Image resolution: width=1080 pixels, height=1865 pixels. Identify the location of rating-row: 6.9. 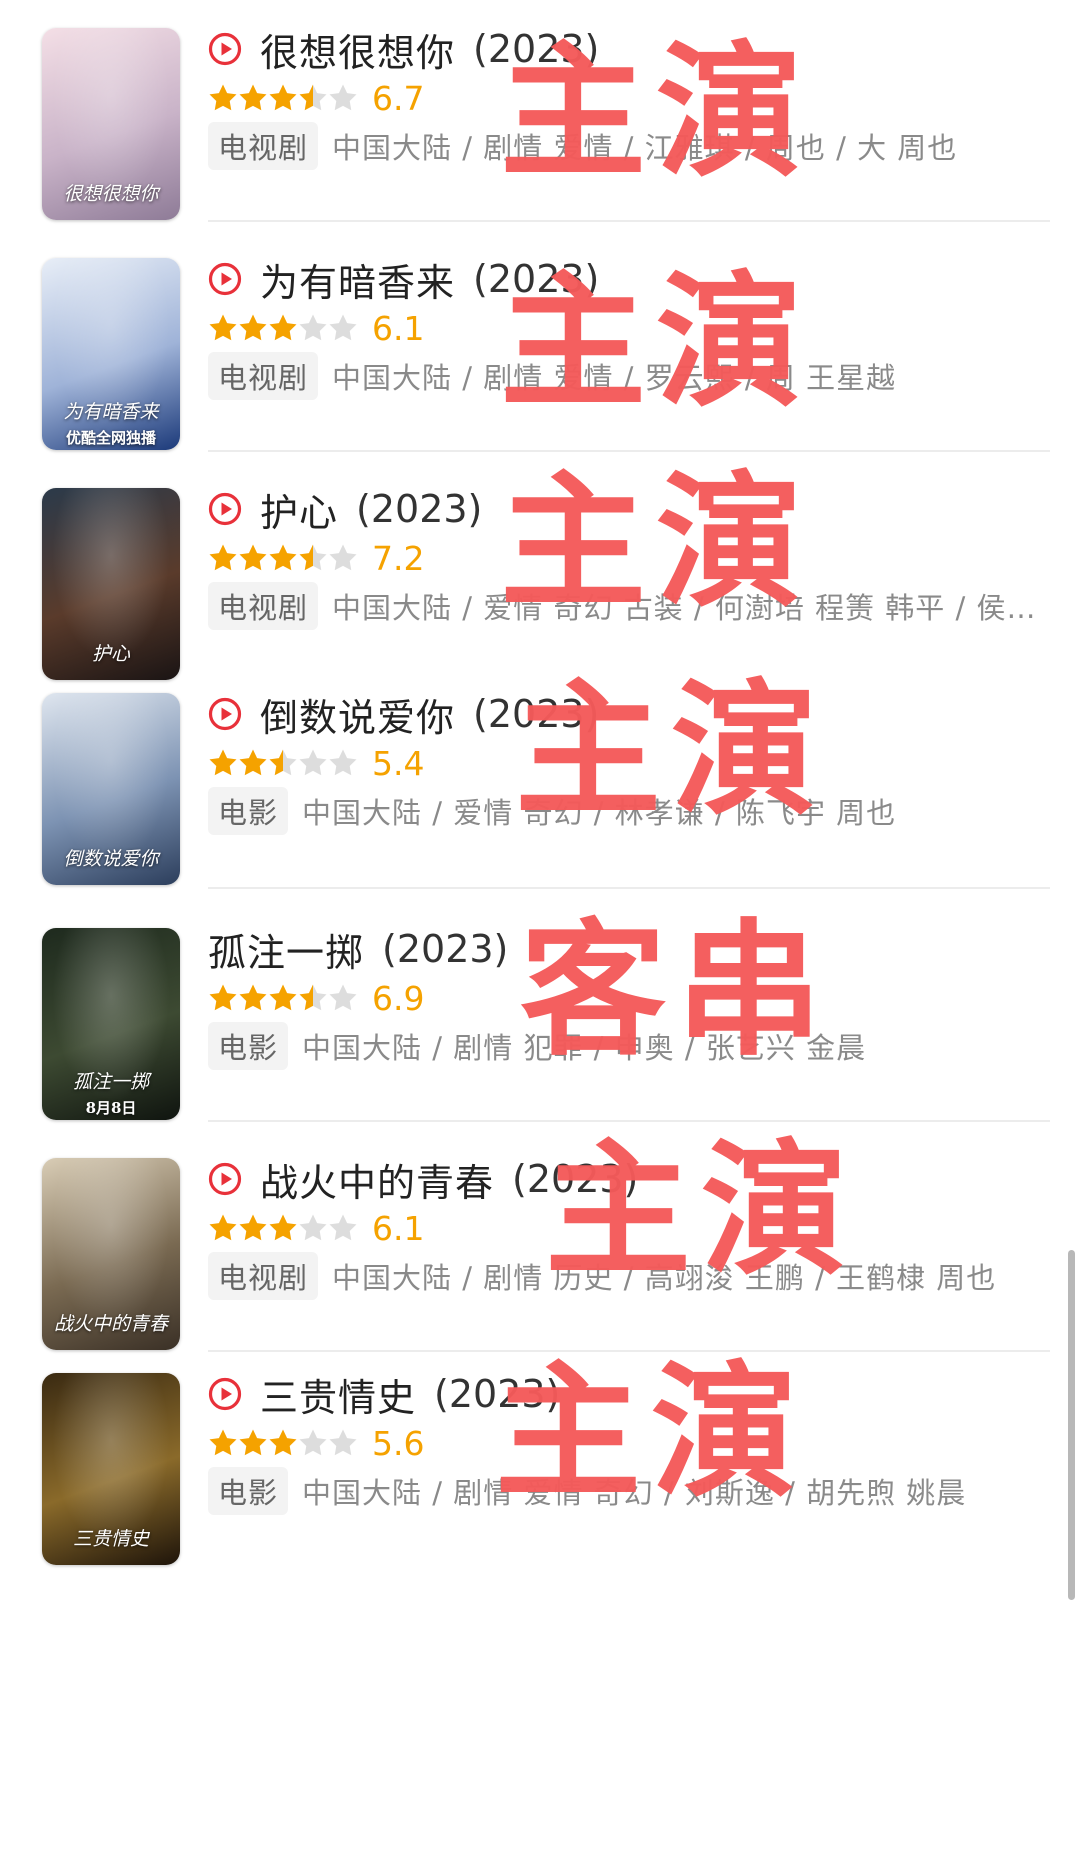
(316, 998).